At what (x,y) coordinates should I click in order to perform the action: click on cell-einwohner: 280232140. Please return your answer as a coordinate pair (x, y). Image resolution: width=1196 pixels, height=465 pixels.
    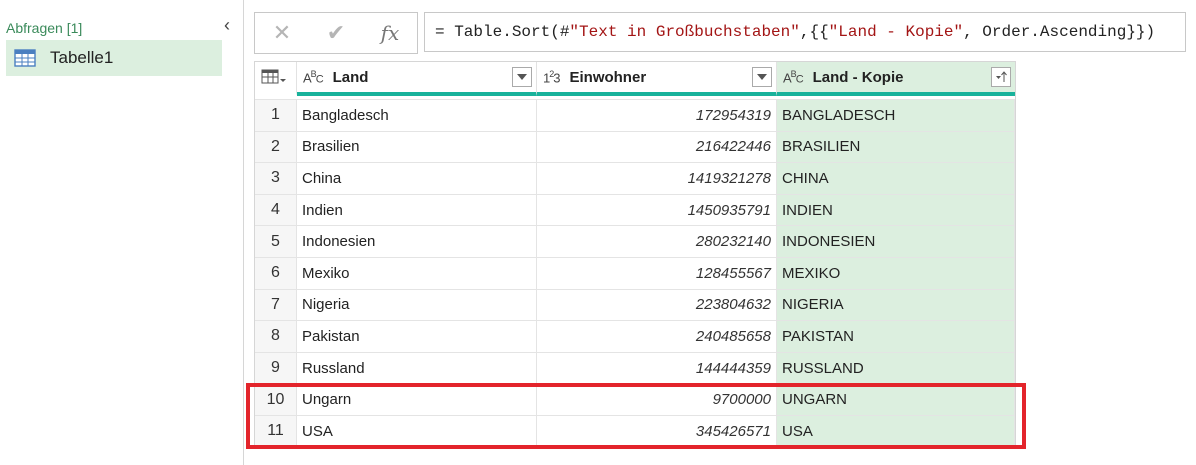
    Looking at the image, I should click on (657, 241).